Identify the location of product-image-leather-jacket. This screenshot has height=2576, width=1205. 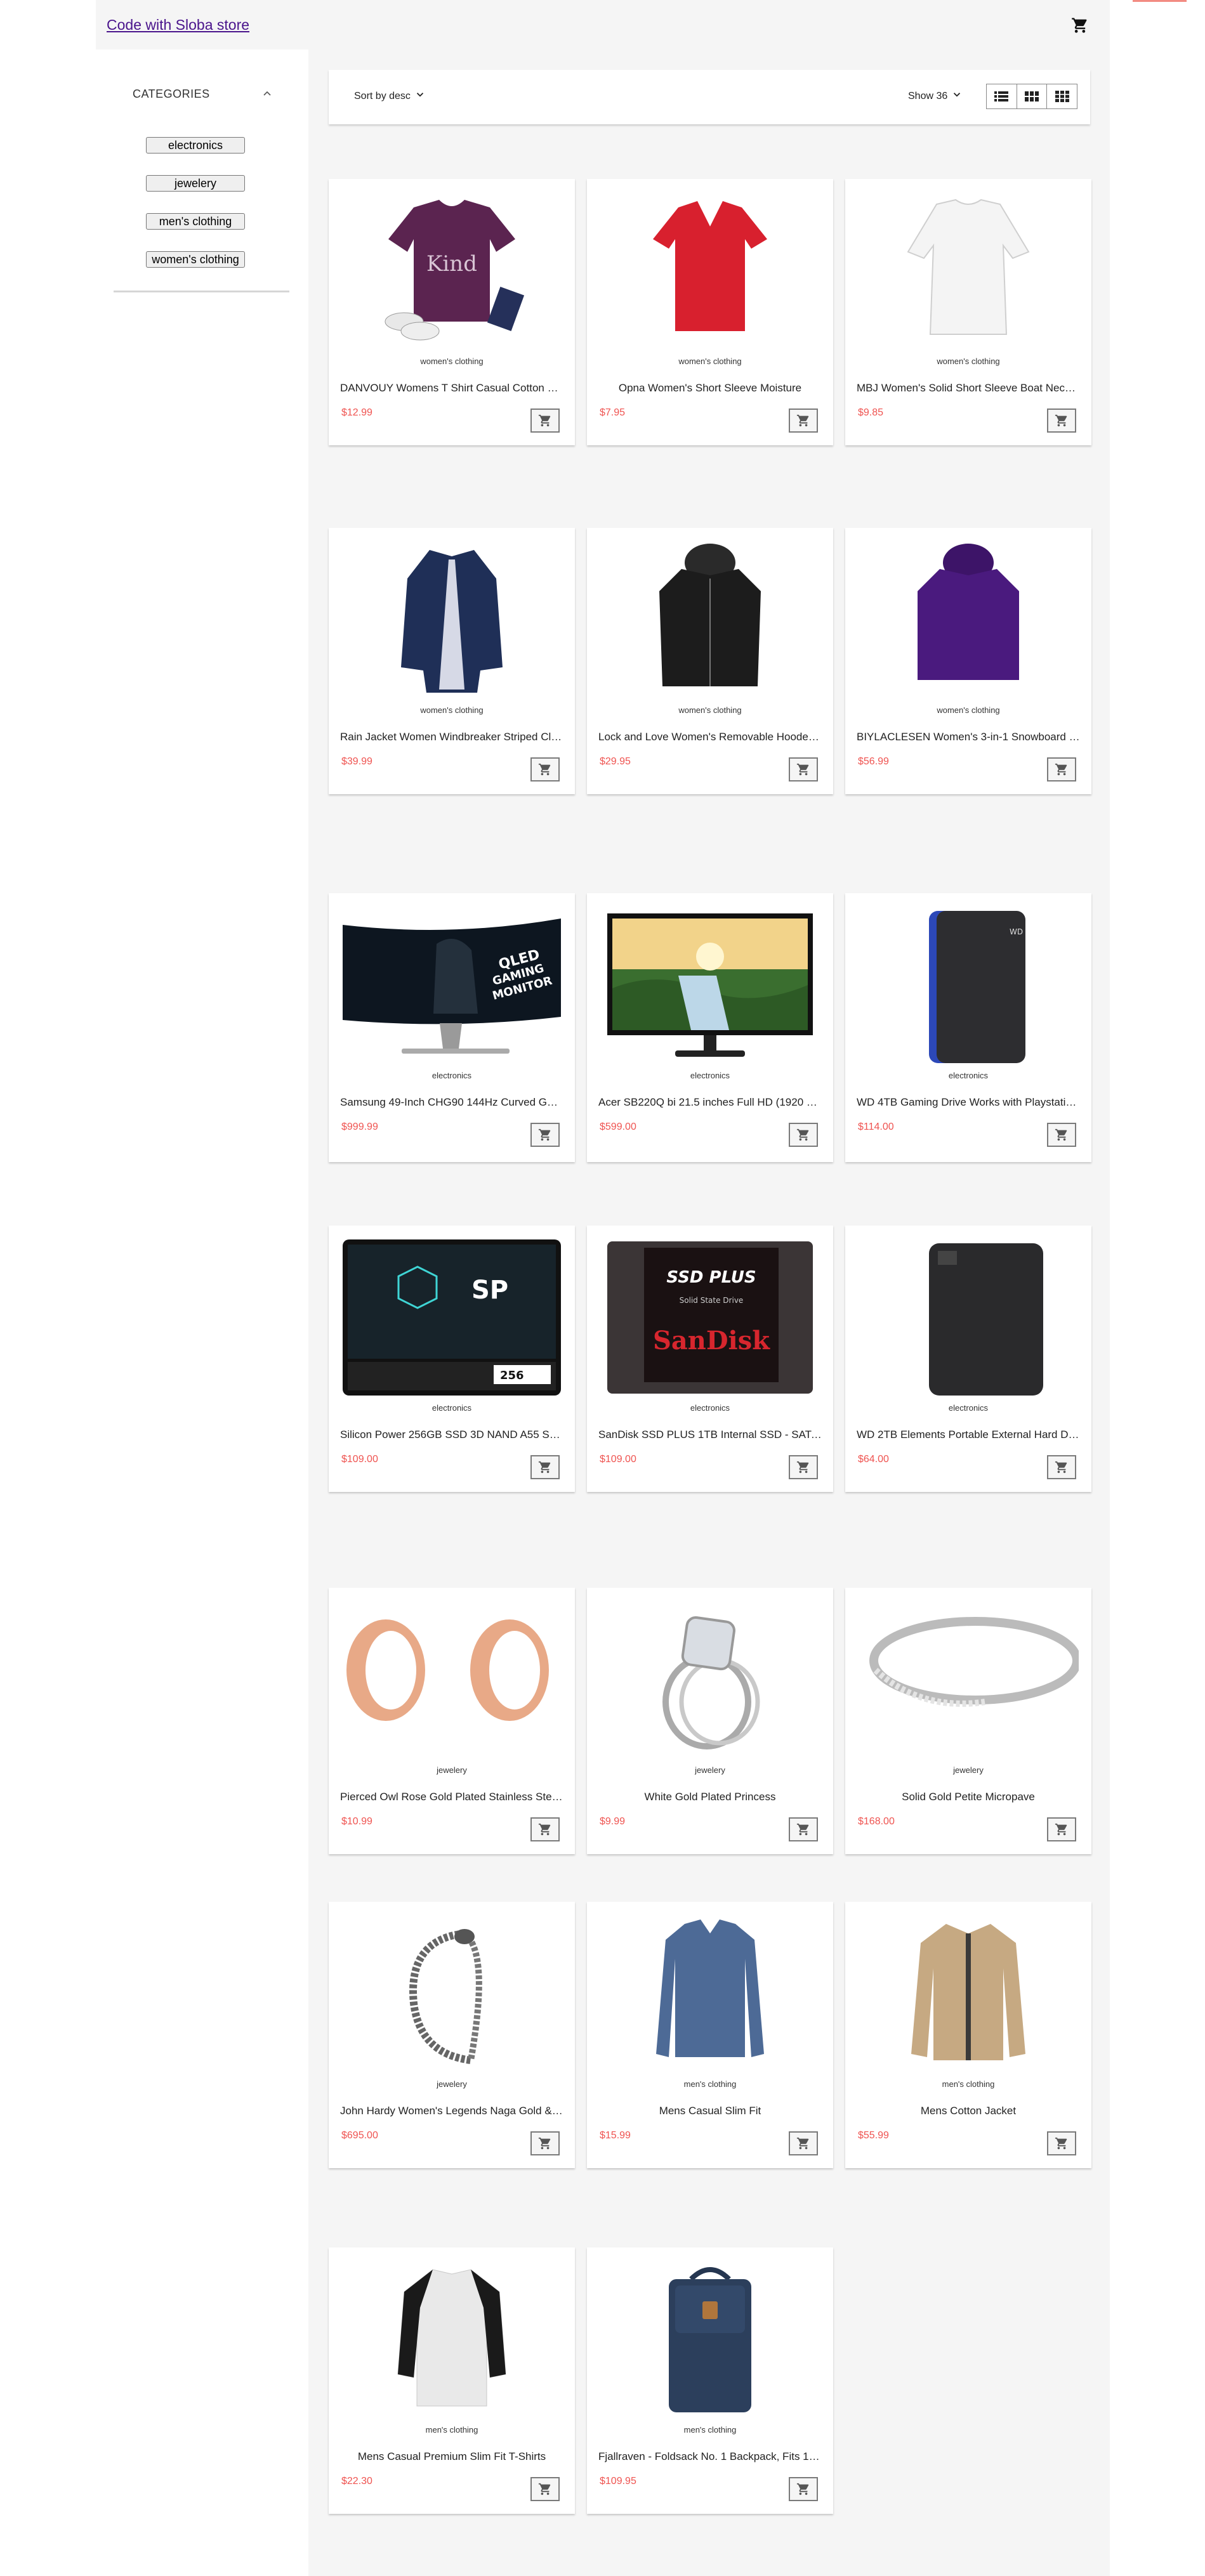
(710, 619).